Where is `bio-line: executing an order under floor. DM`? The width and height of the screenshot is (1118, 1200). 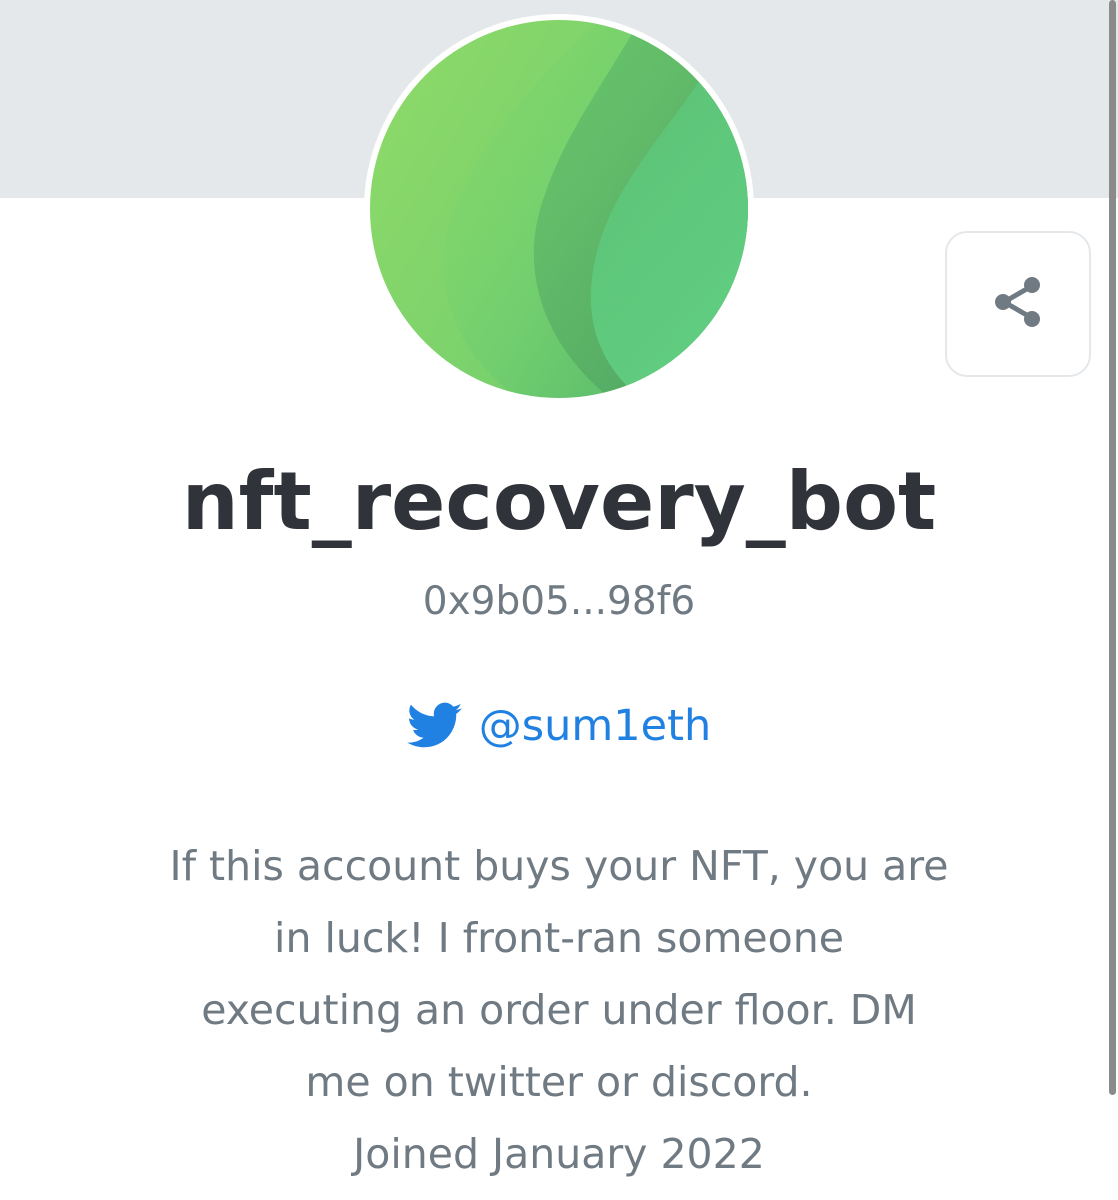
bio-line: executing an order under floor. DM is located at coordinates (559, 1010).